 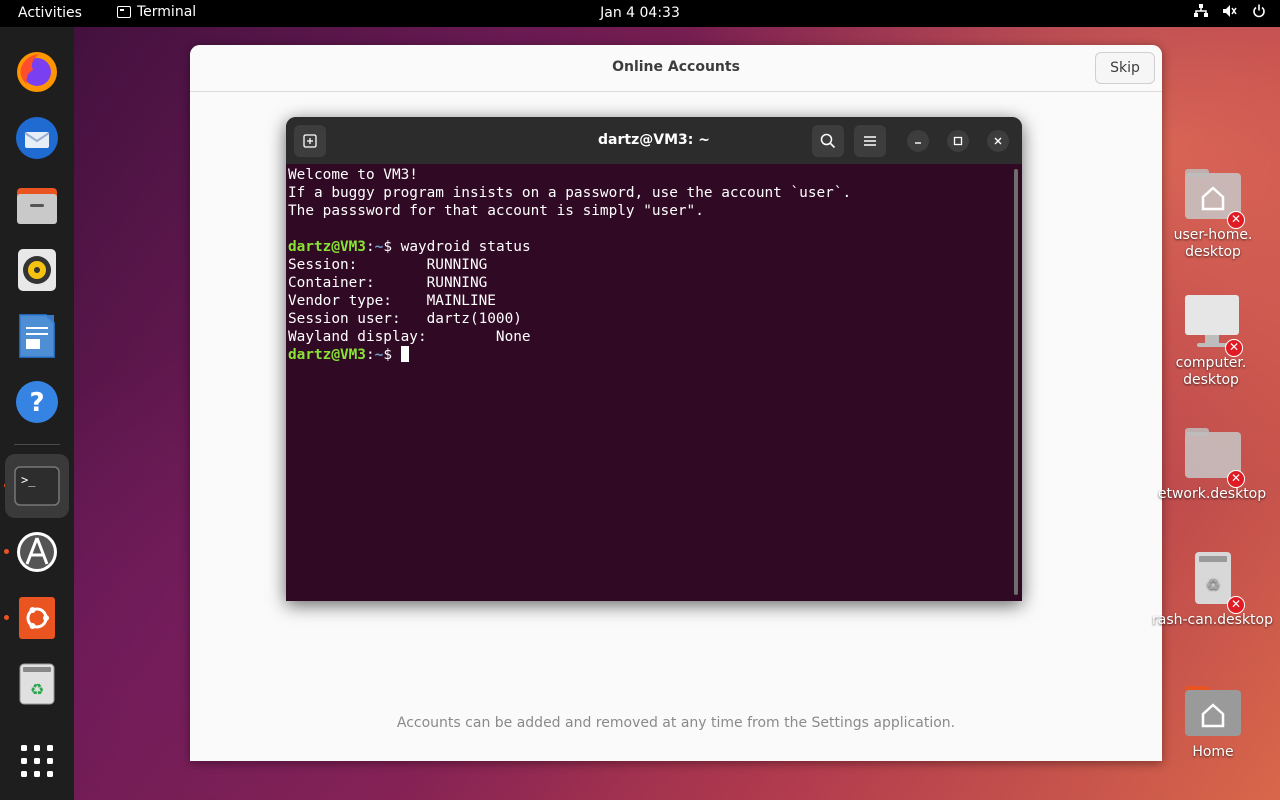 I want to click on minimize-button, so click(x=918, y=141).